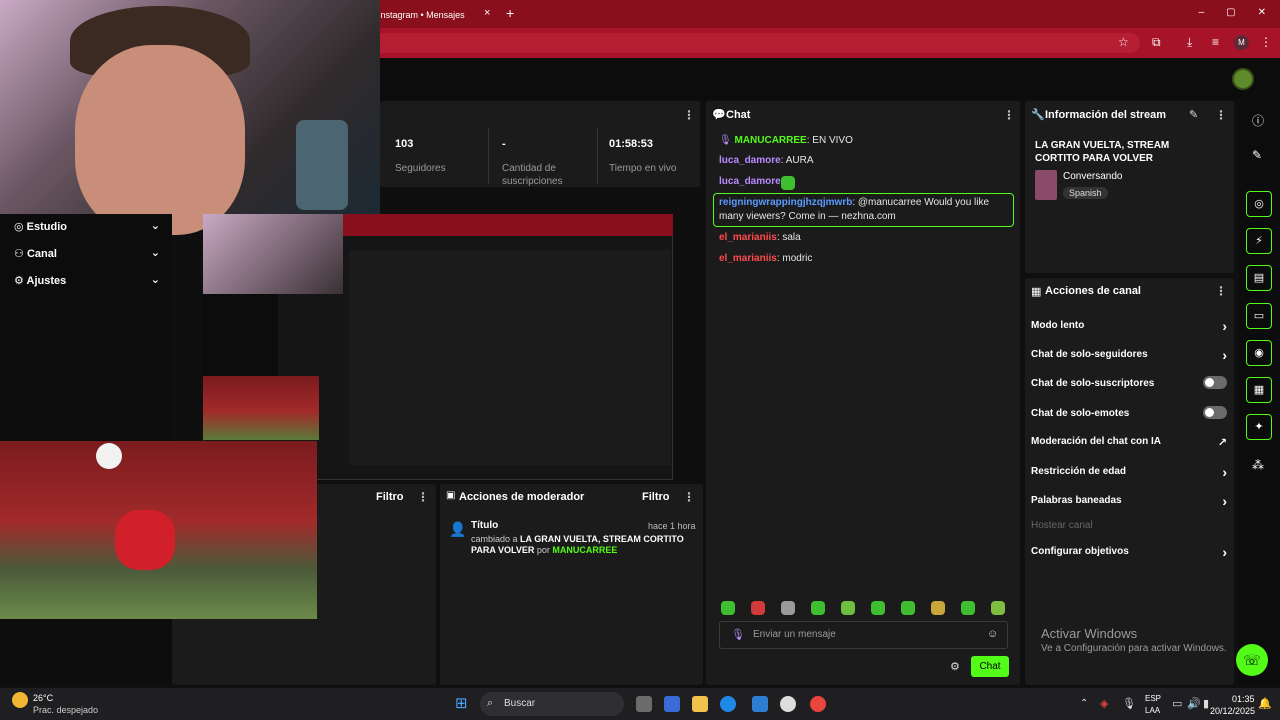 The width and height of the screenshot is (1280, 720). Describe the element at coordinates (689, 115) in the screenshot. I see `stats-more-icon: ⋮` at that location.